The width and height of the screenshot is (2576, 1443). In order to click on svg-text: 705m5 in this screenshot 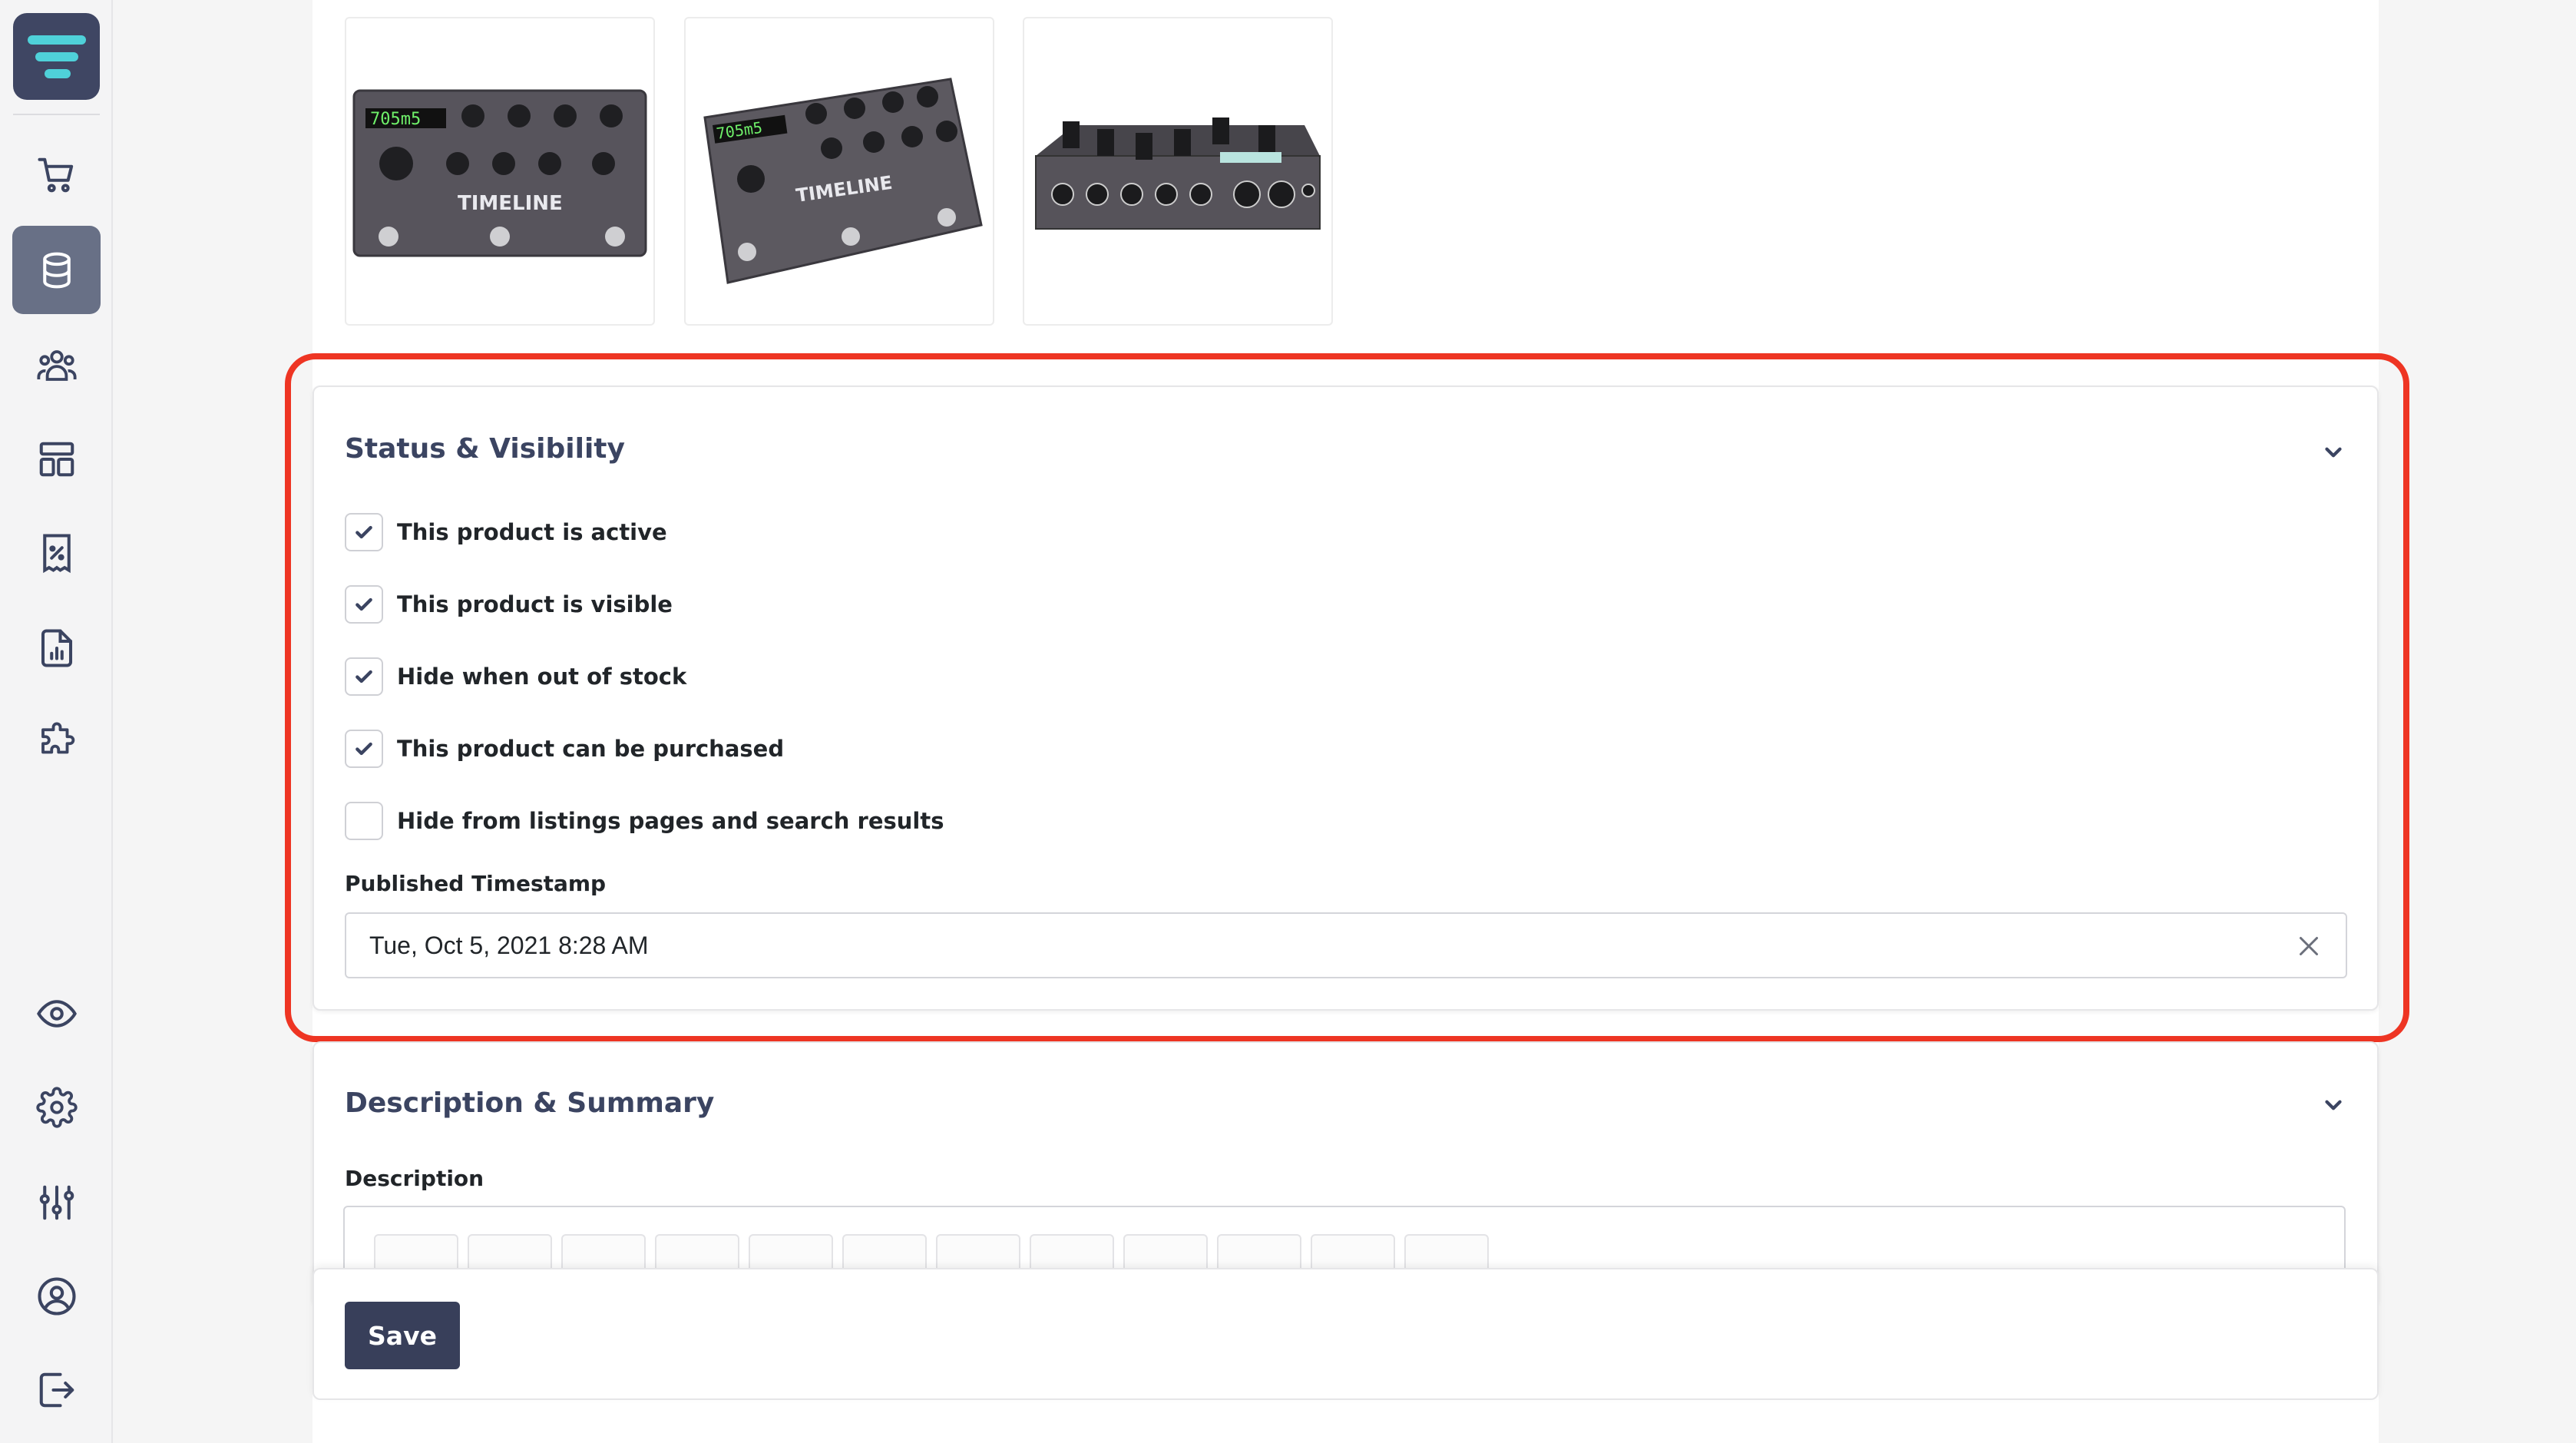, I will do `click(395, 120)`.